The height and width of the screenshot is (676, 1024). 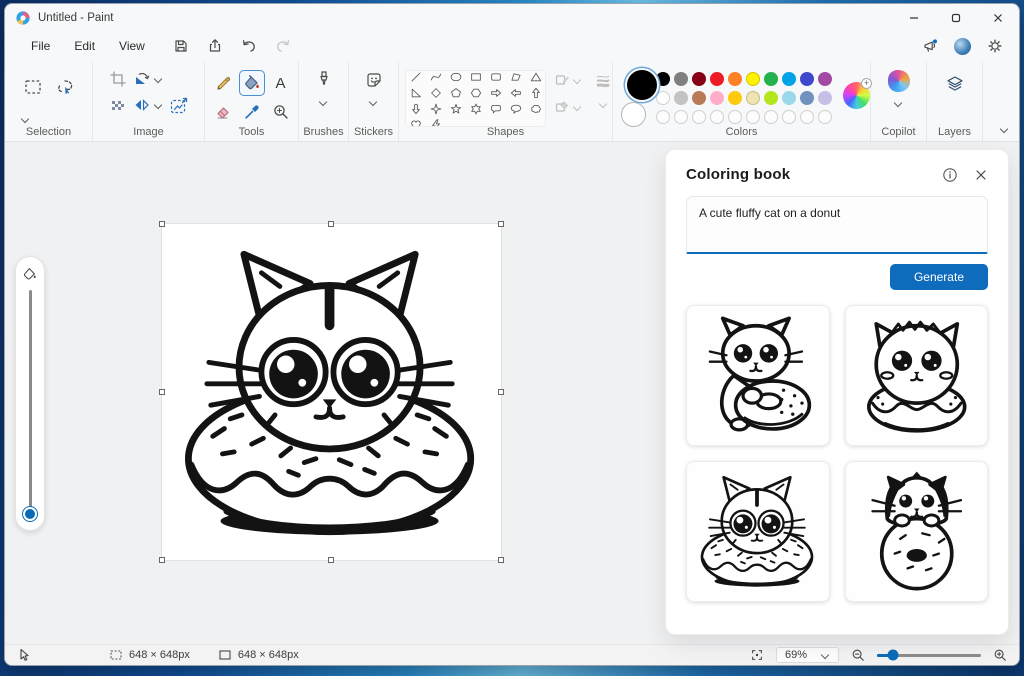 What do you see at coordinates (281, 112) in the screenshot?
I see `magnifier-tool` at bounding box center [281, 112].